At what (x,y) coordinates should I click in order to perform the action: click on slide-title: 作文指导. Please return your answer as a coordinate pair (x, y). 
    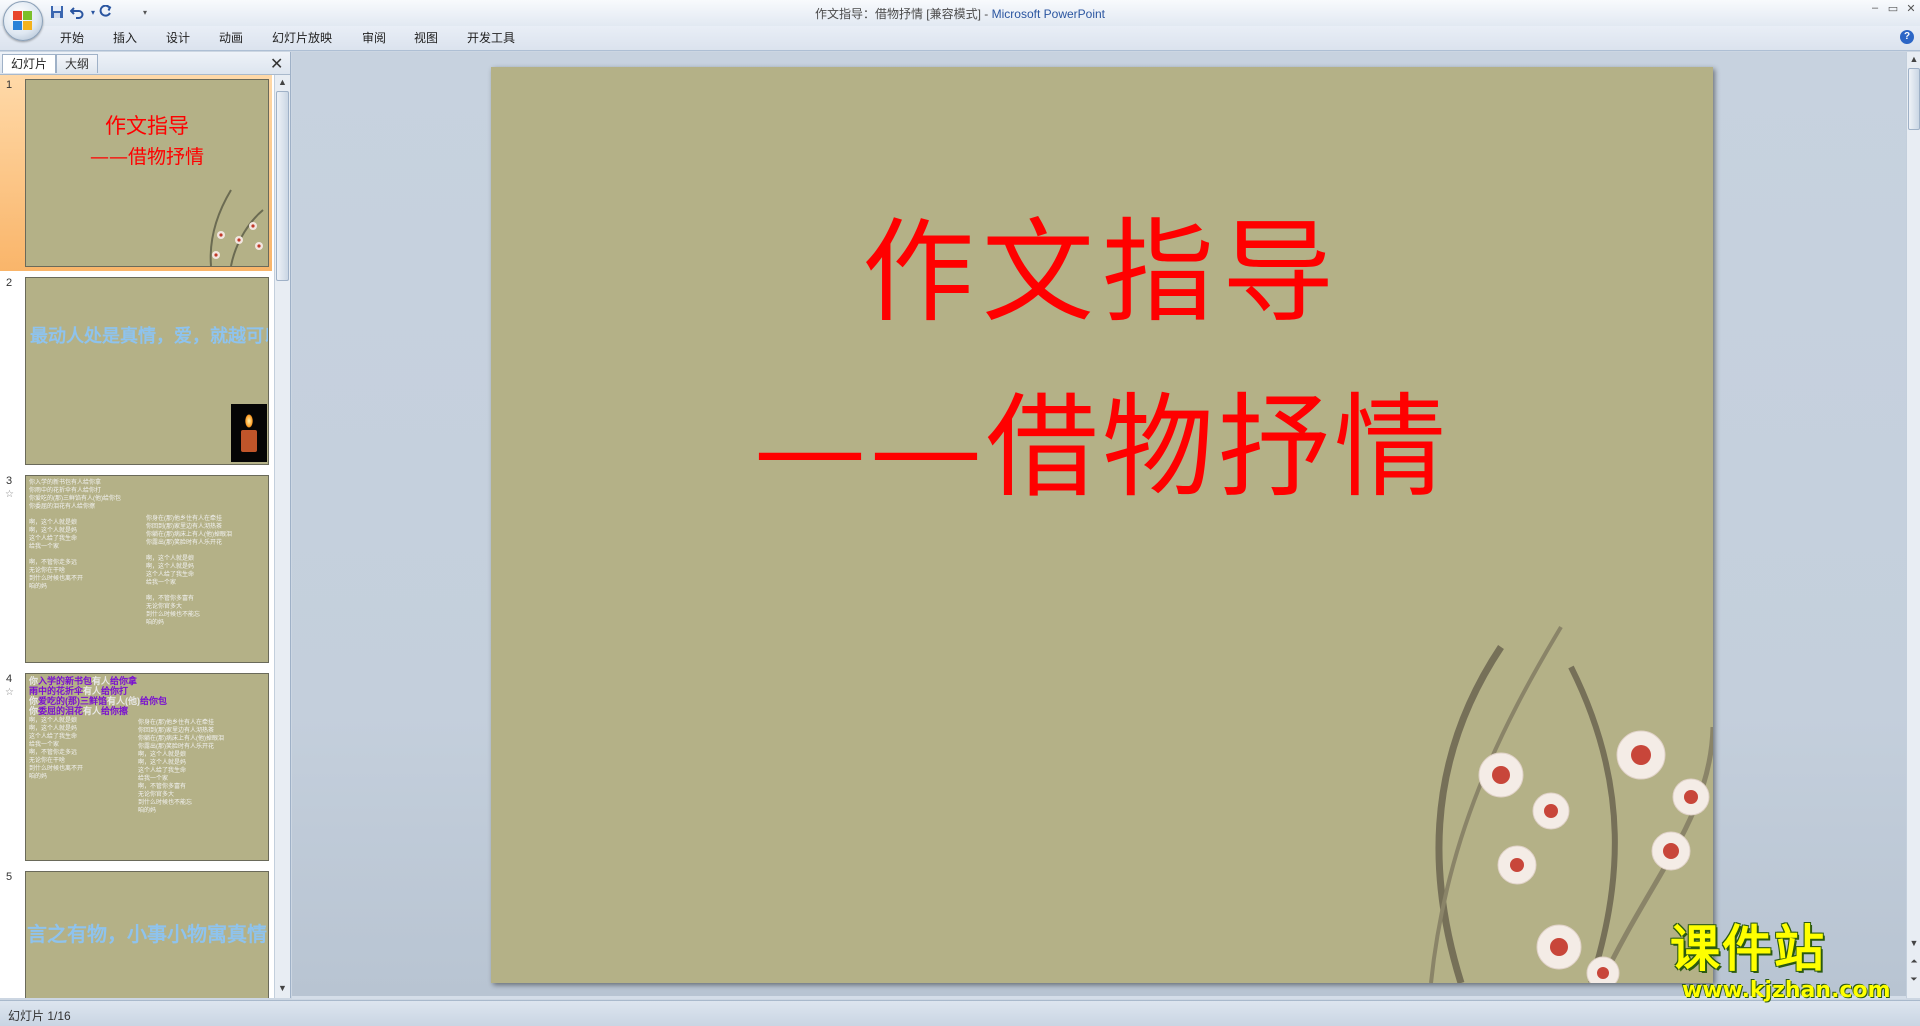
    Looking at the image, I should click on (1102, 273).